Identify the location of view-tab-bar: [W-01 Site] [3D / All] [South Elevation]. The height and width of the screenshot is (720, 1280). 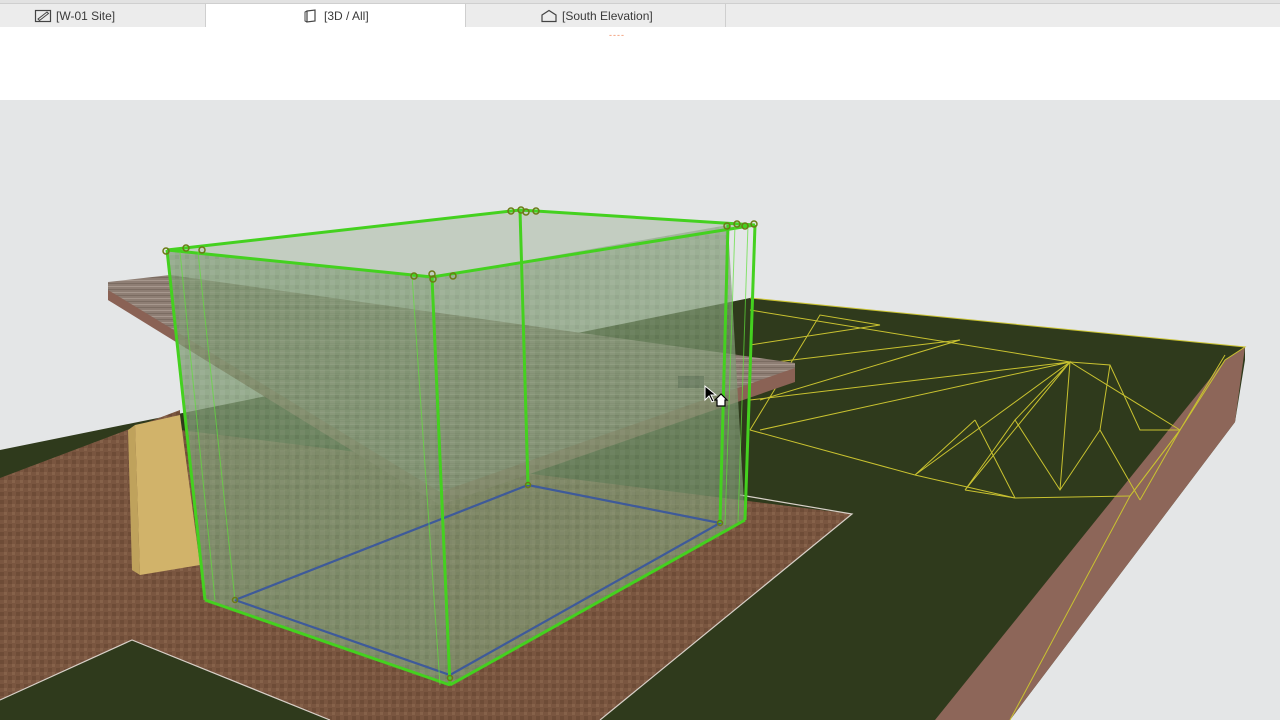
(640, 14).